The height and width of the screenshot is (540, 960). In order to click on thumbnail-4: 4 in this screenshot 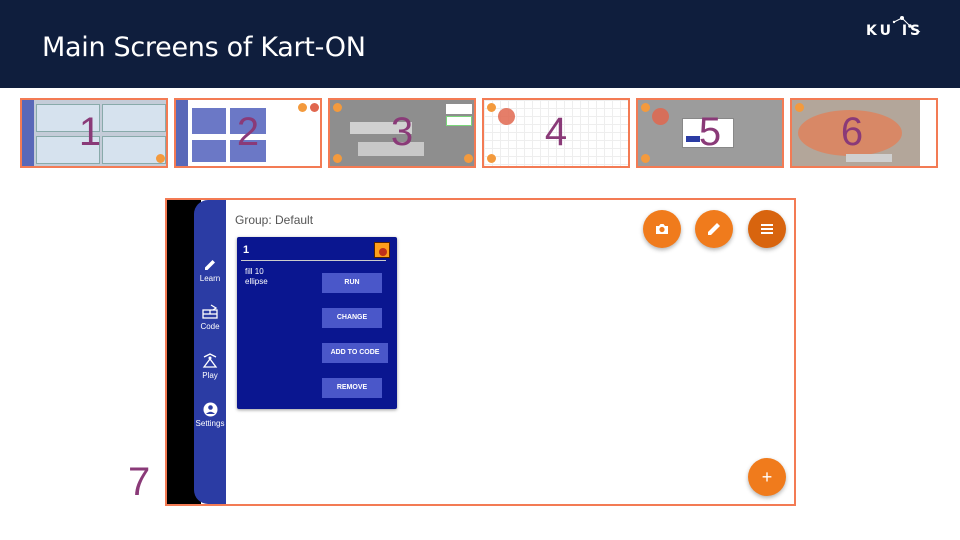, I will do `click(556, 133)`.